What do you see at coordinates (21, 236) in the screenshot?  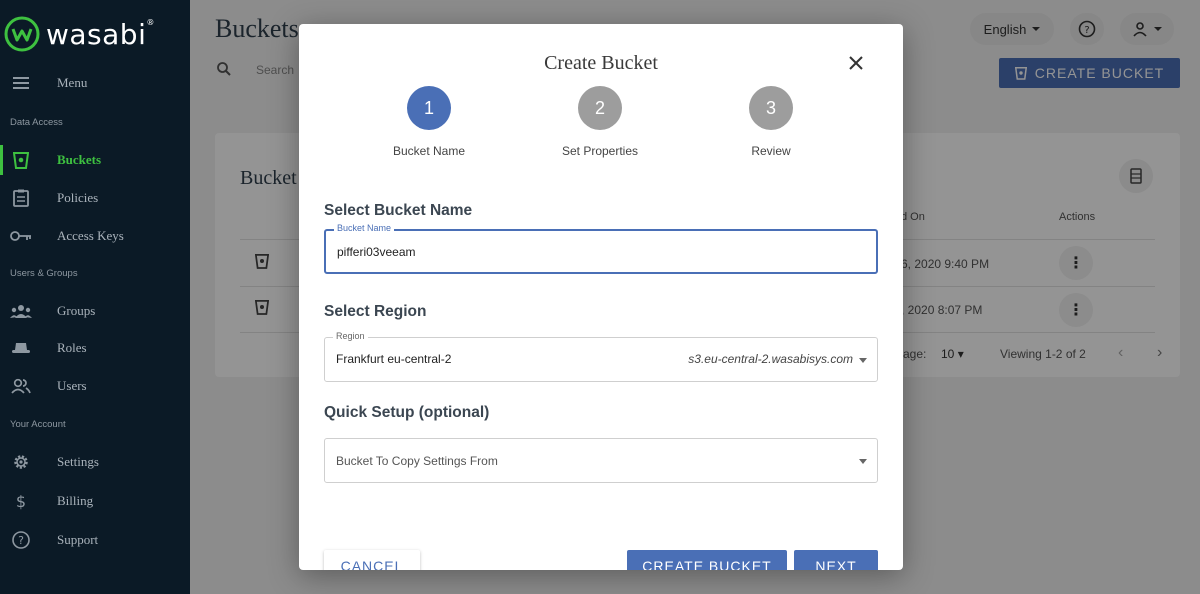 I see `key-icon` at bounding box center [21, 236].